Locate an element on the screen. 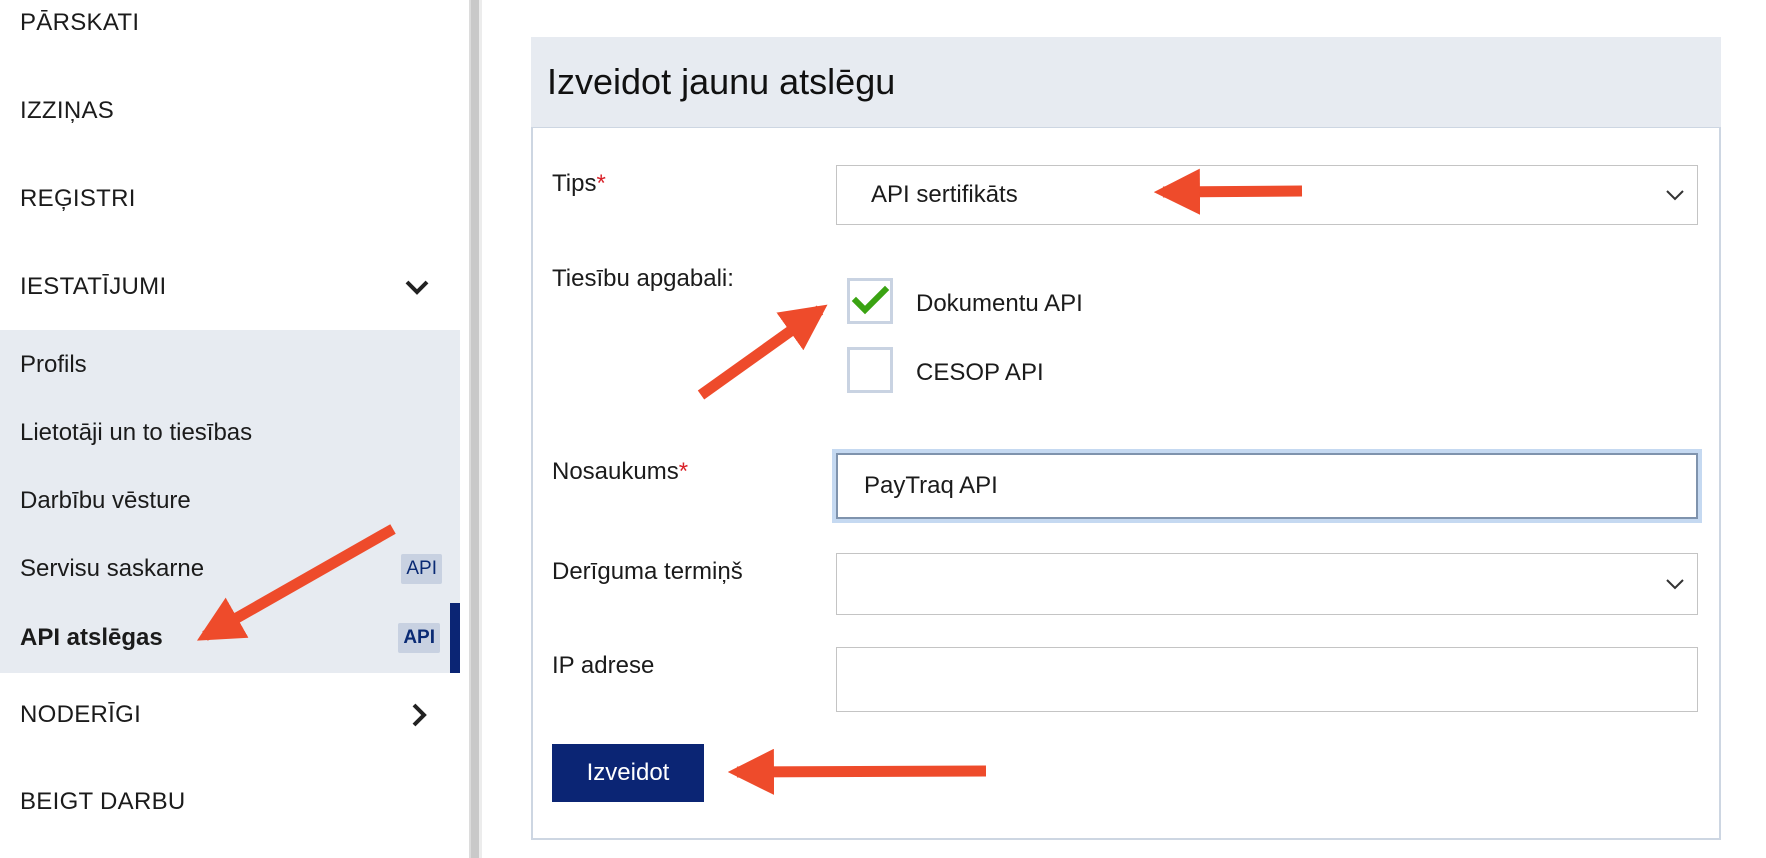  create-button: Izveidot is located at coordinates (628, 773).